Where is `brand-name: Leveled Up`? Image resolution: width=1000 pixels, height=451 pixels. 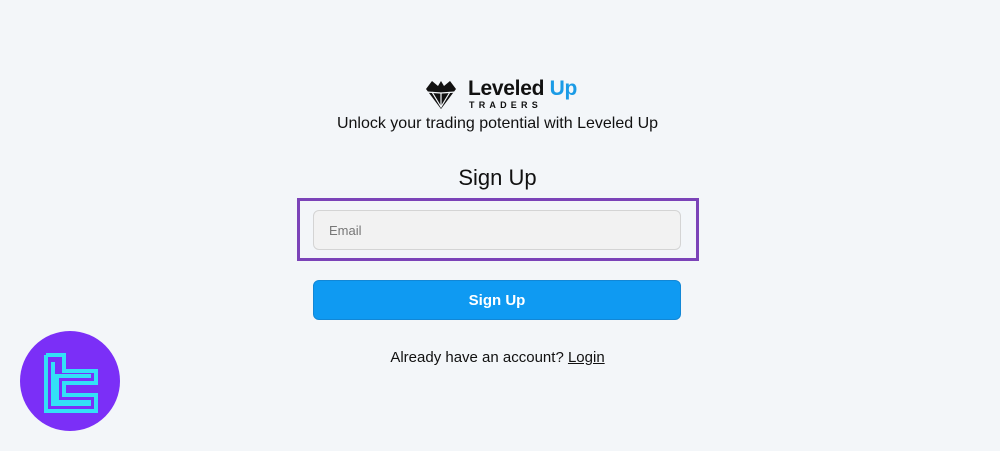 brand-name: Leveled Up is located at coordinates (522, 89).